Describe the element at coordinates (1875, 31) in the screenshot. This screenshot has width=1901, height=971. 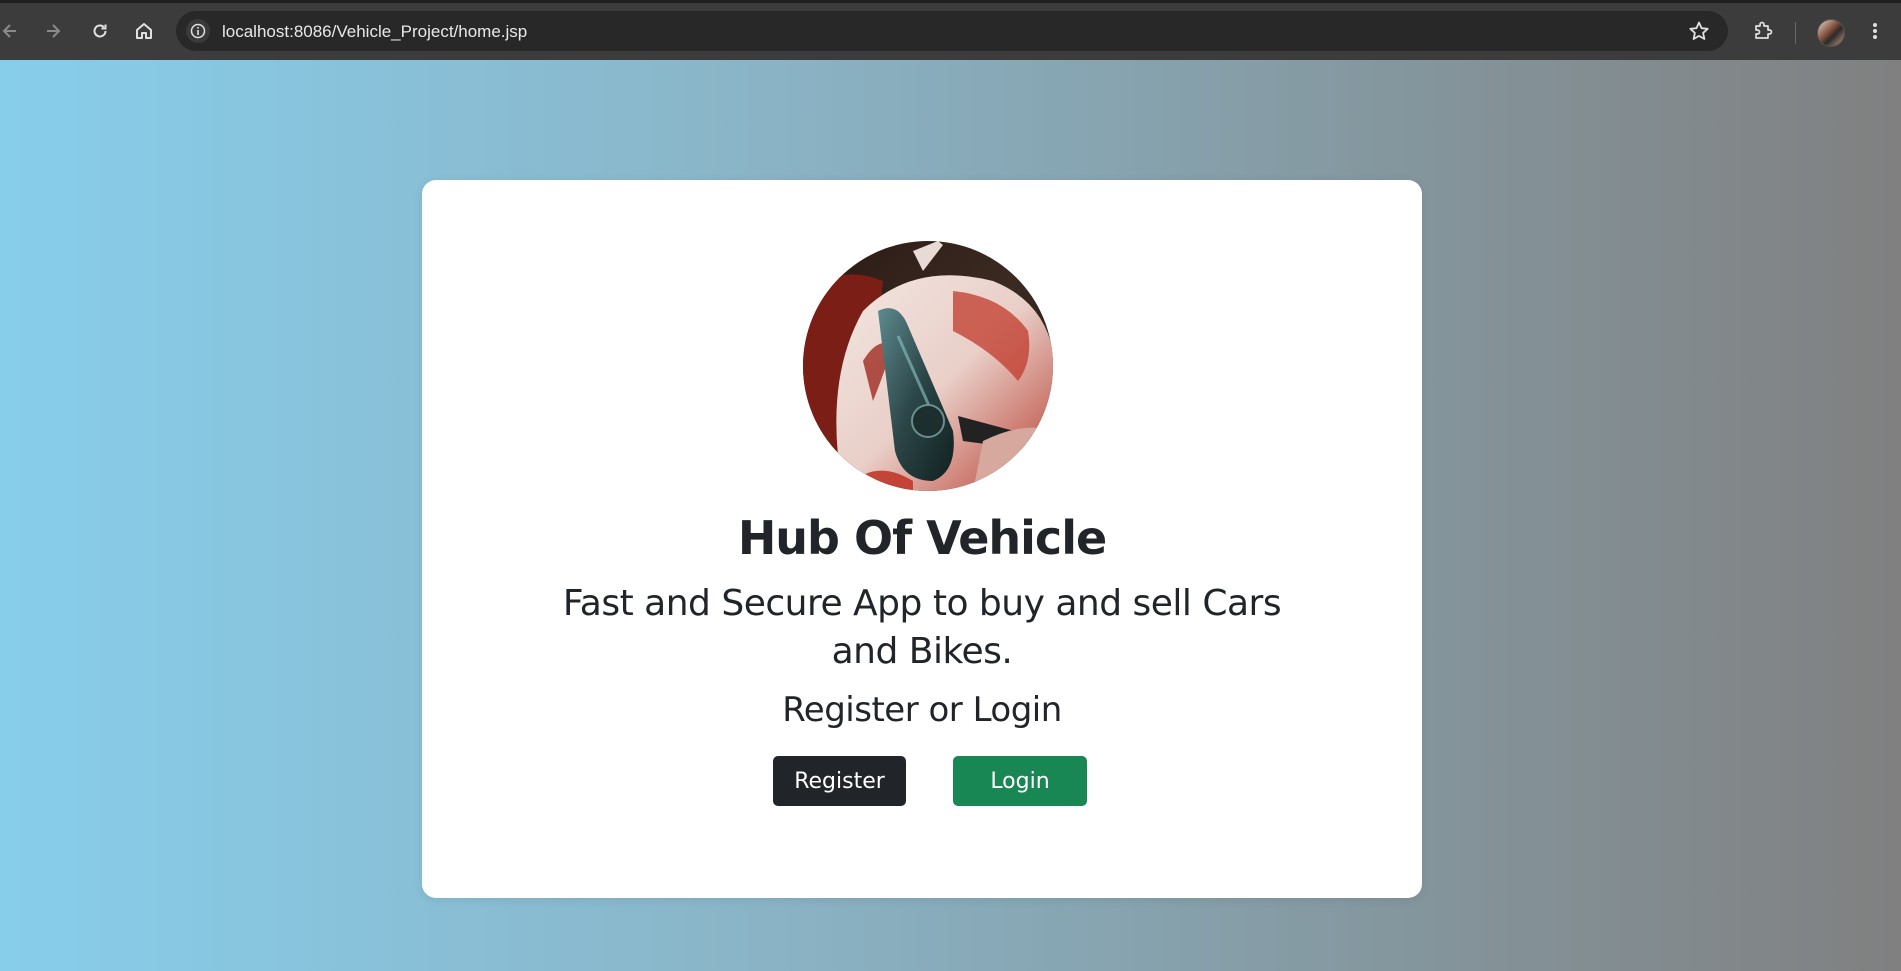
I see `more-menu-icon` at that location.